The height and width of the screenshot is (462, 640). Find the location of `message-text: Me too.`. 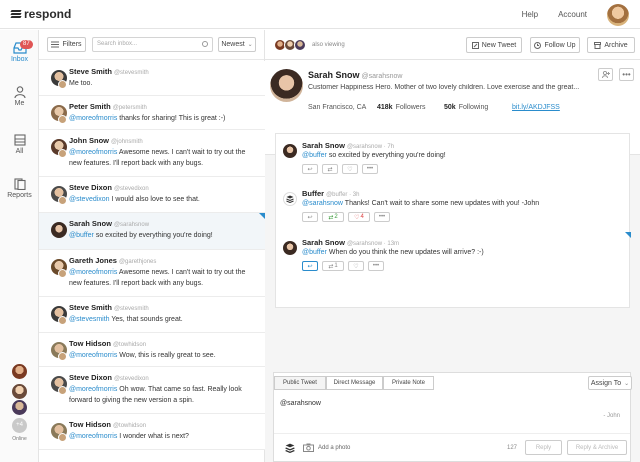

message-text: Me too. is located at coordinates (81, 83).